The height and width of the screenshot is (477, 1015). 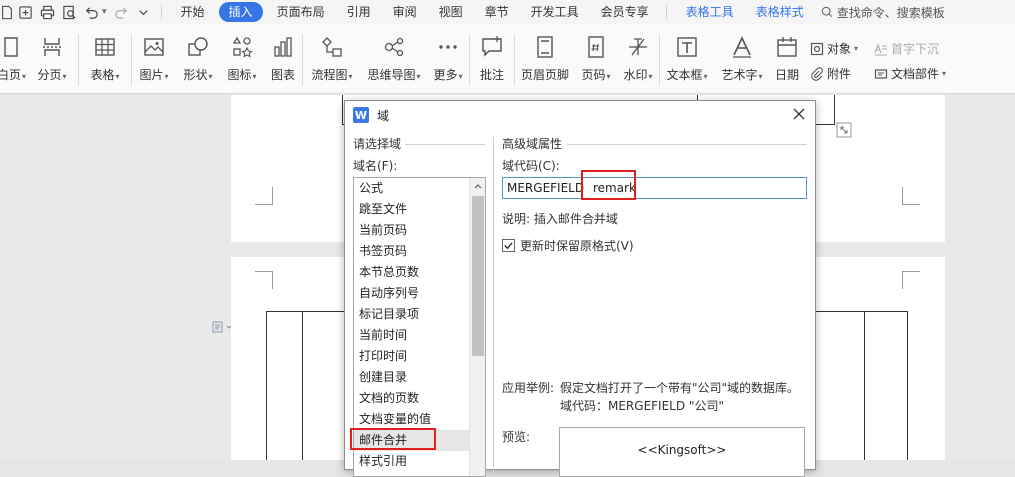 I want to click on menu-table-style: 表格样式, so click(x=780, y=12).